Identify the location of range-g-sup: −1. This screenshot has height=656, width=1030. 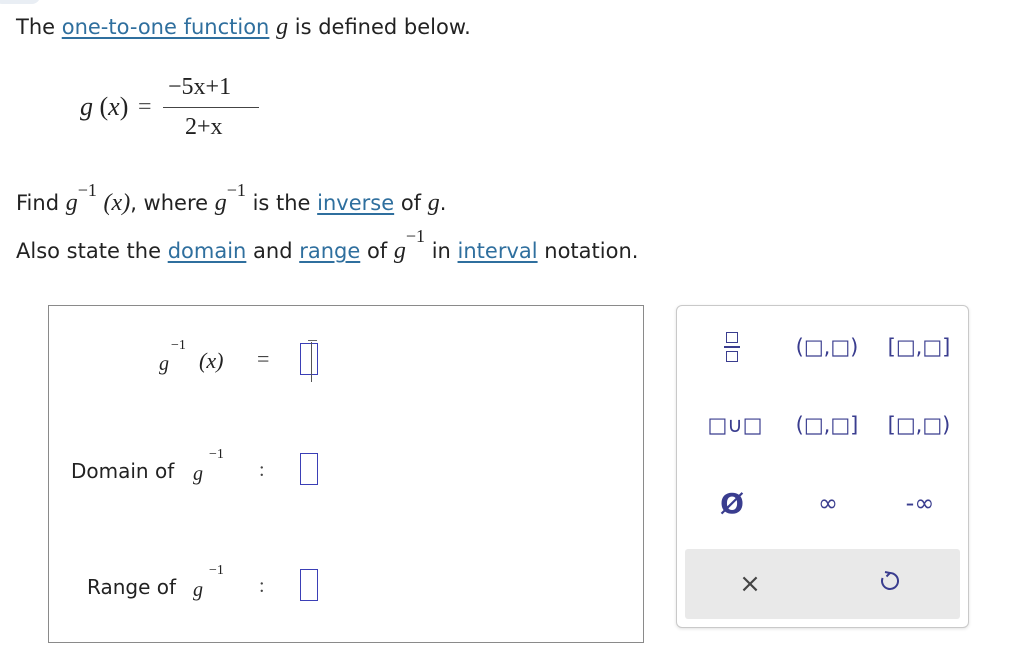
(216, 570).